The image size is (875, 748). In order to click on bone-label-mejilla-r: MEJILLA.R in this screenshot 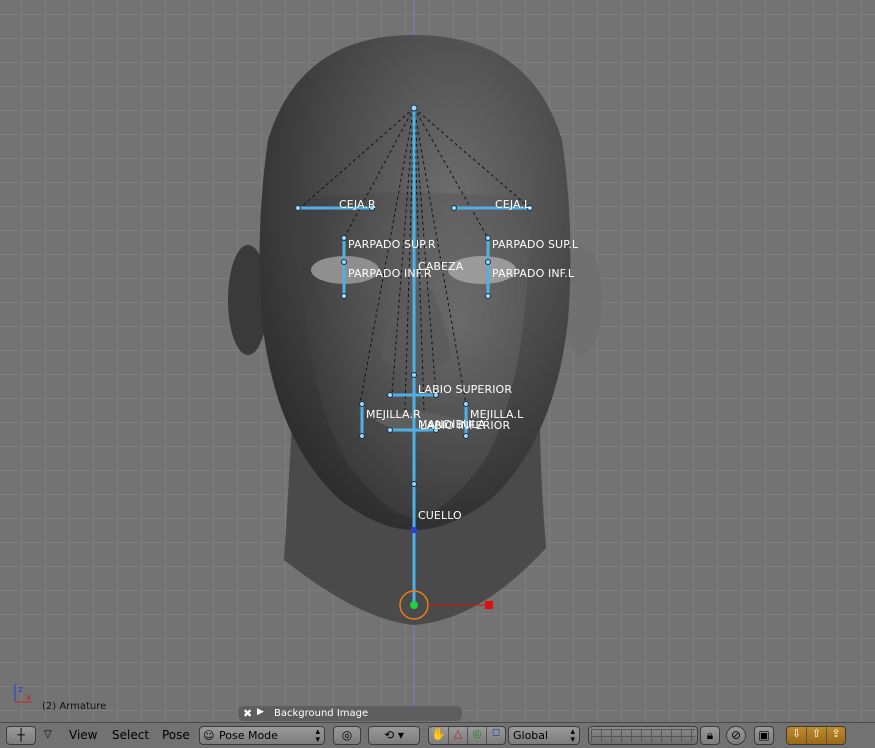, I will do `click(393, 414)`.